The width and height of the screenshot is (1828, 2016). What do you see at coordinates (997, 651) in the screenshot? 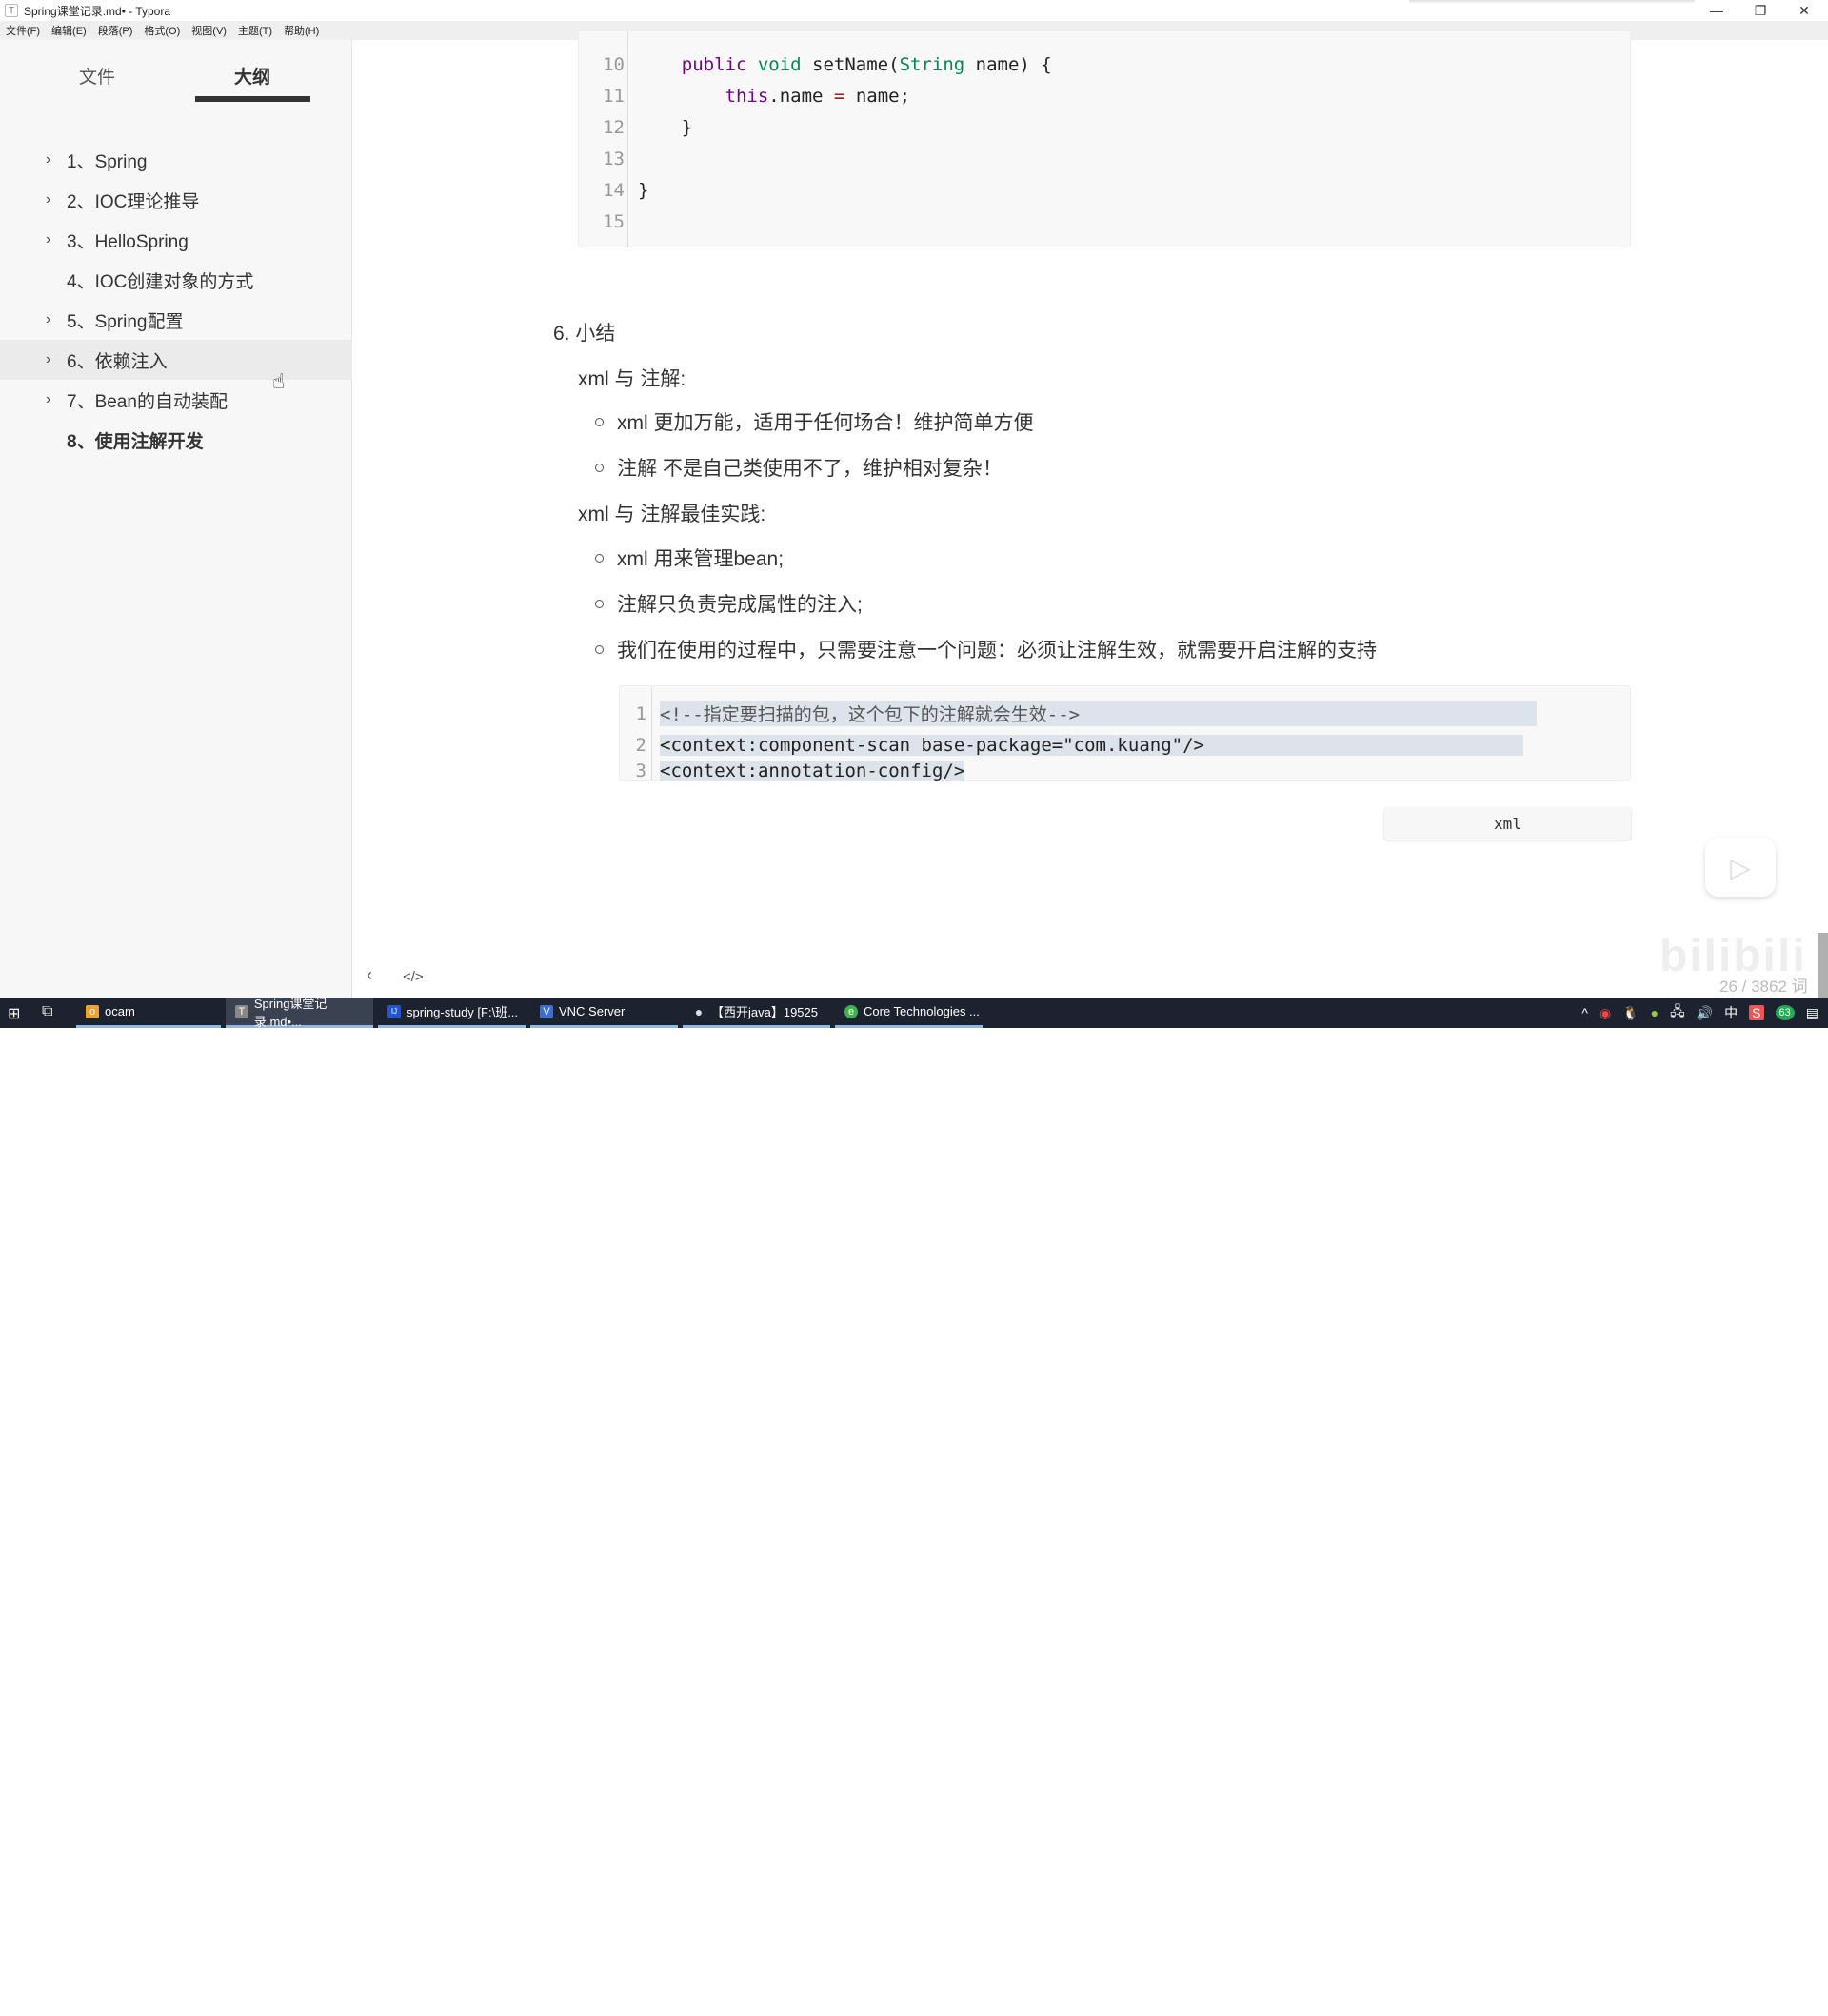
I see `list-item-text: 我们在使用的过程中，只需要注意一个问题：必须让注解生效，就需要开启注解的支持` at bounding box center [997, 651].